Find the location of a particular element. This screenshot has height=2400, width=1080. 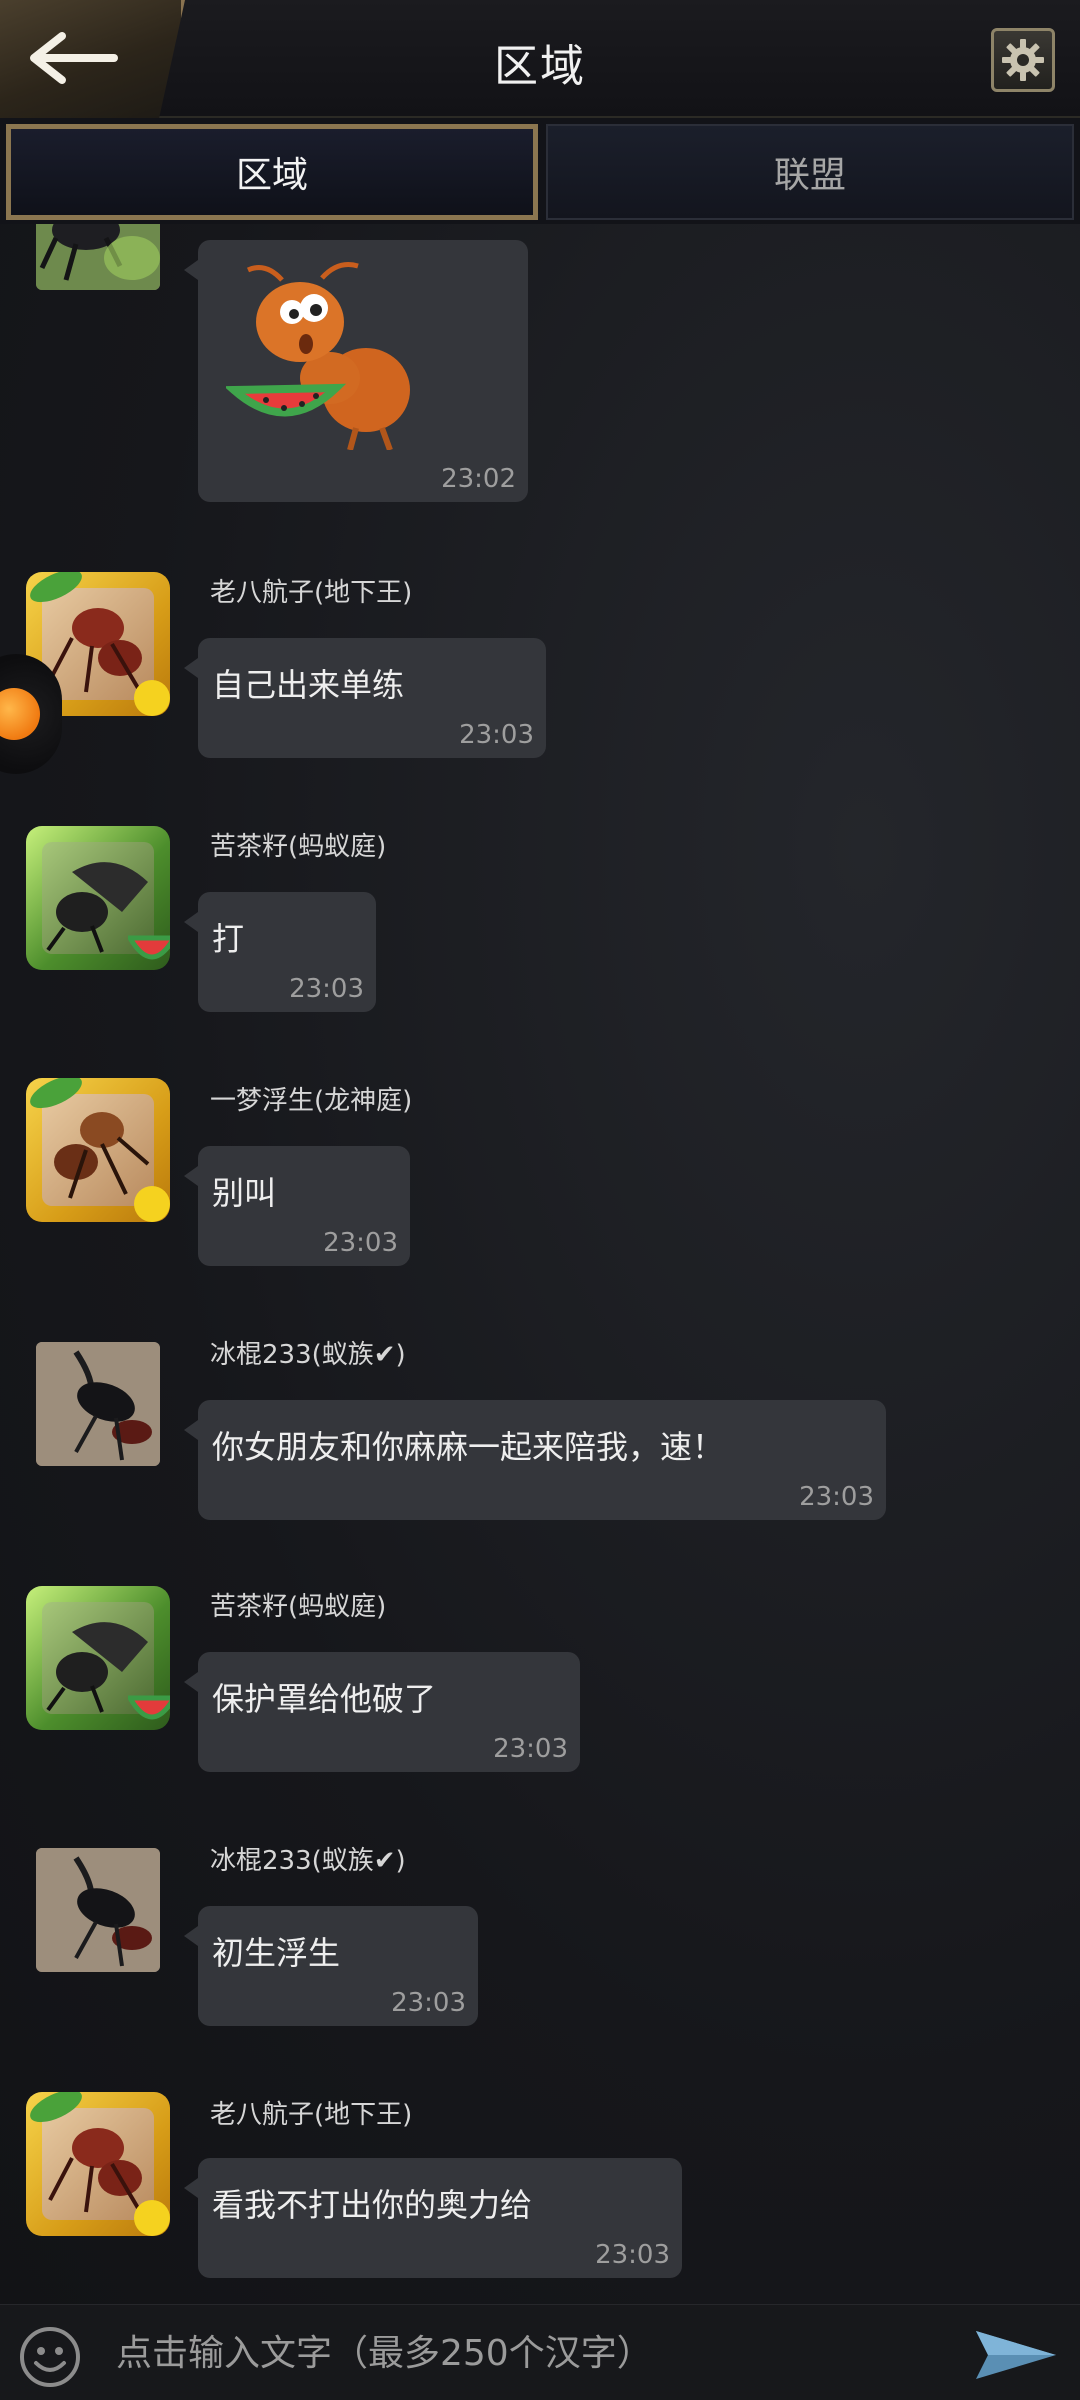

message-text: 自己出来单练 is located at coordinates (308, 685).